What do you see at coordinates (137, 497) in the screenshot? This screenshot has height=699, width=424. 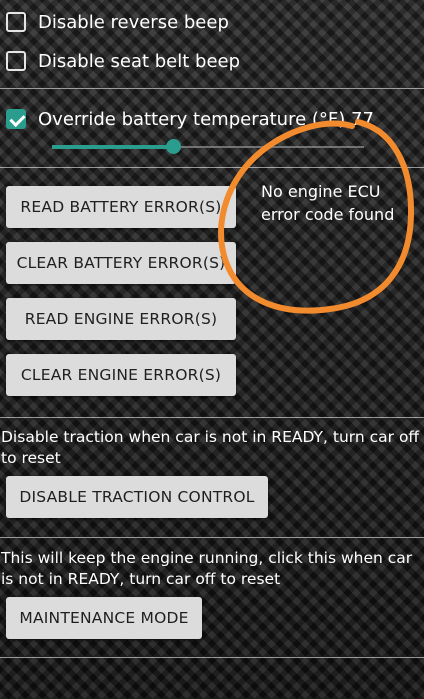 I see `disable-traction-control-button: DISABLE TRACTION CONTROL` at bounding box center [137, 497].